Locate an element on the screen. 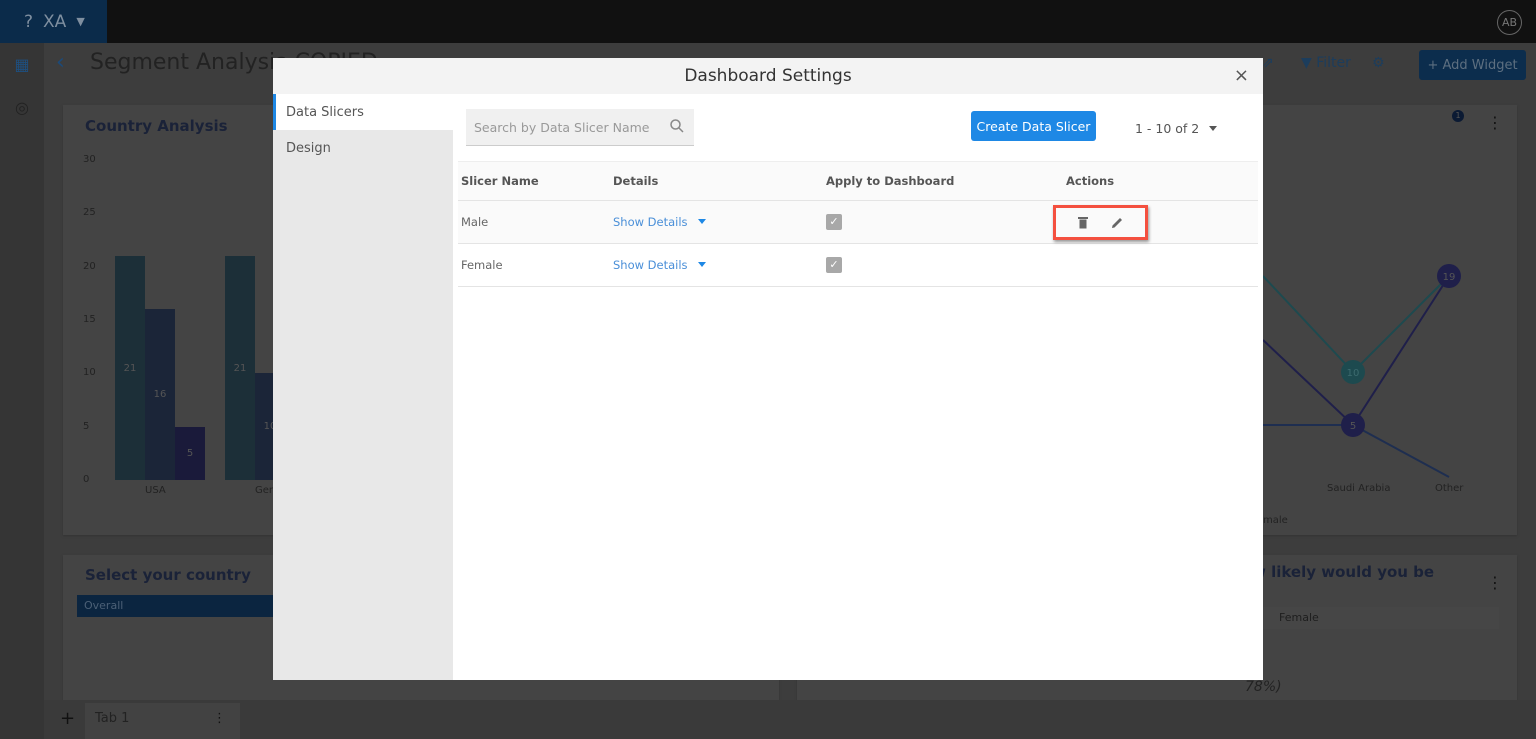 The width and height of the screenshot is (1536, 739). bar: 16 is located at coordinates (160, 394).